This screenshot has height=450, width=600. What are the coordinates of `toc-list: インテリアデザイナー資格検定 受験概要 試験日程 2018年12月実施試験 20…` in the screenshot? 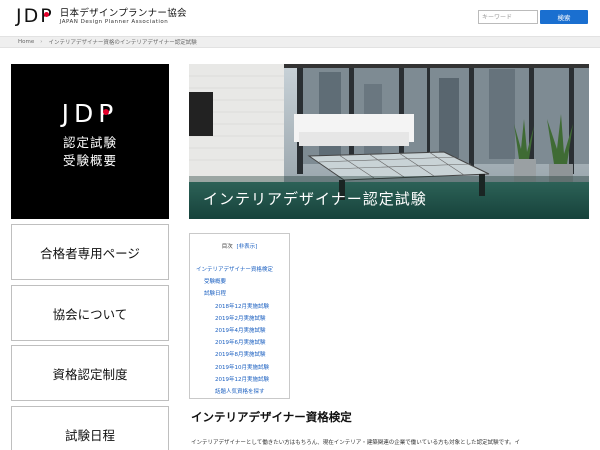 It's located at (239, 331).